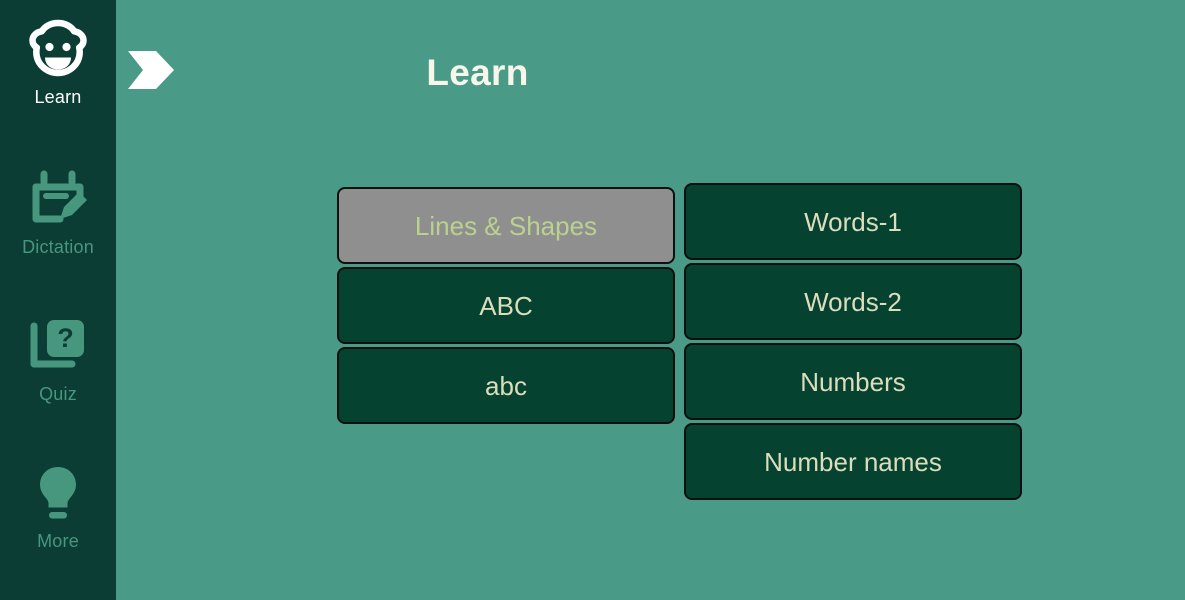  Describe the element at coordinates (58, 541) in the screenshot. I see `sidebar-item-label: More` at that location.